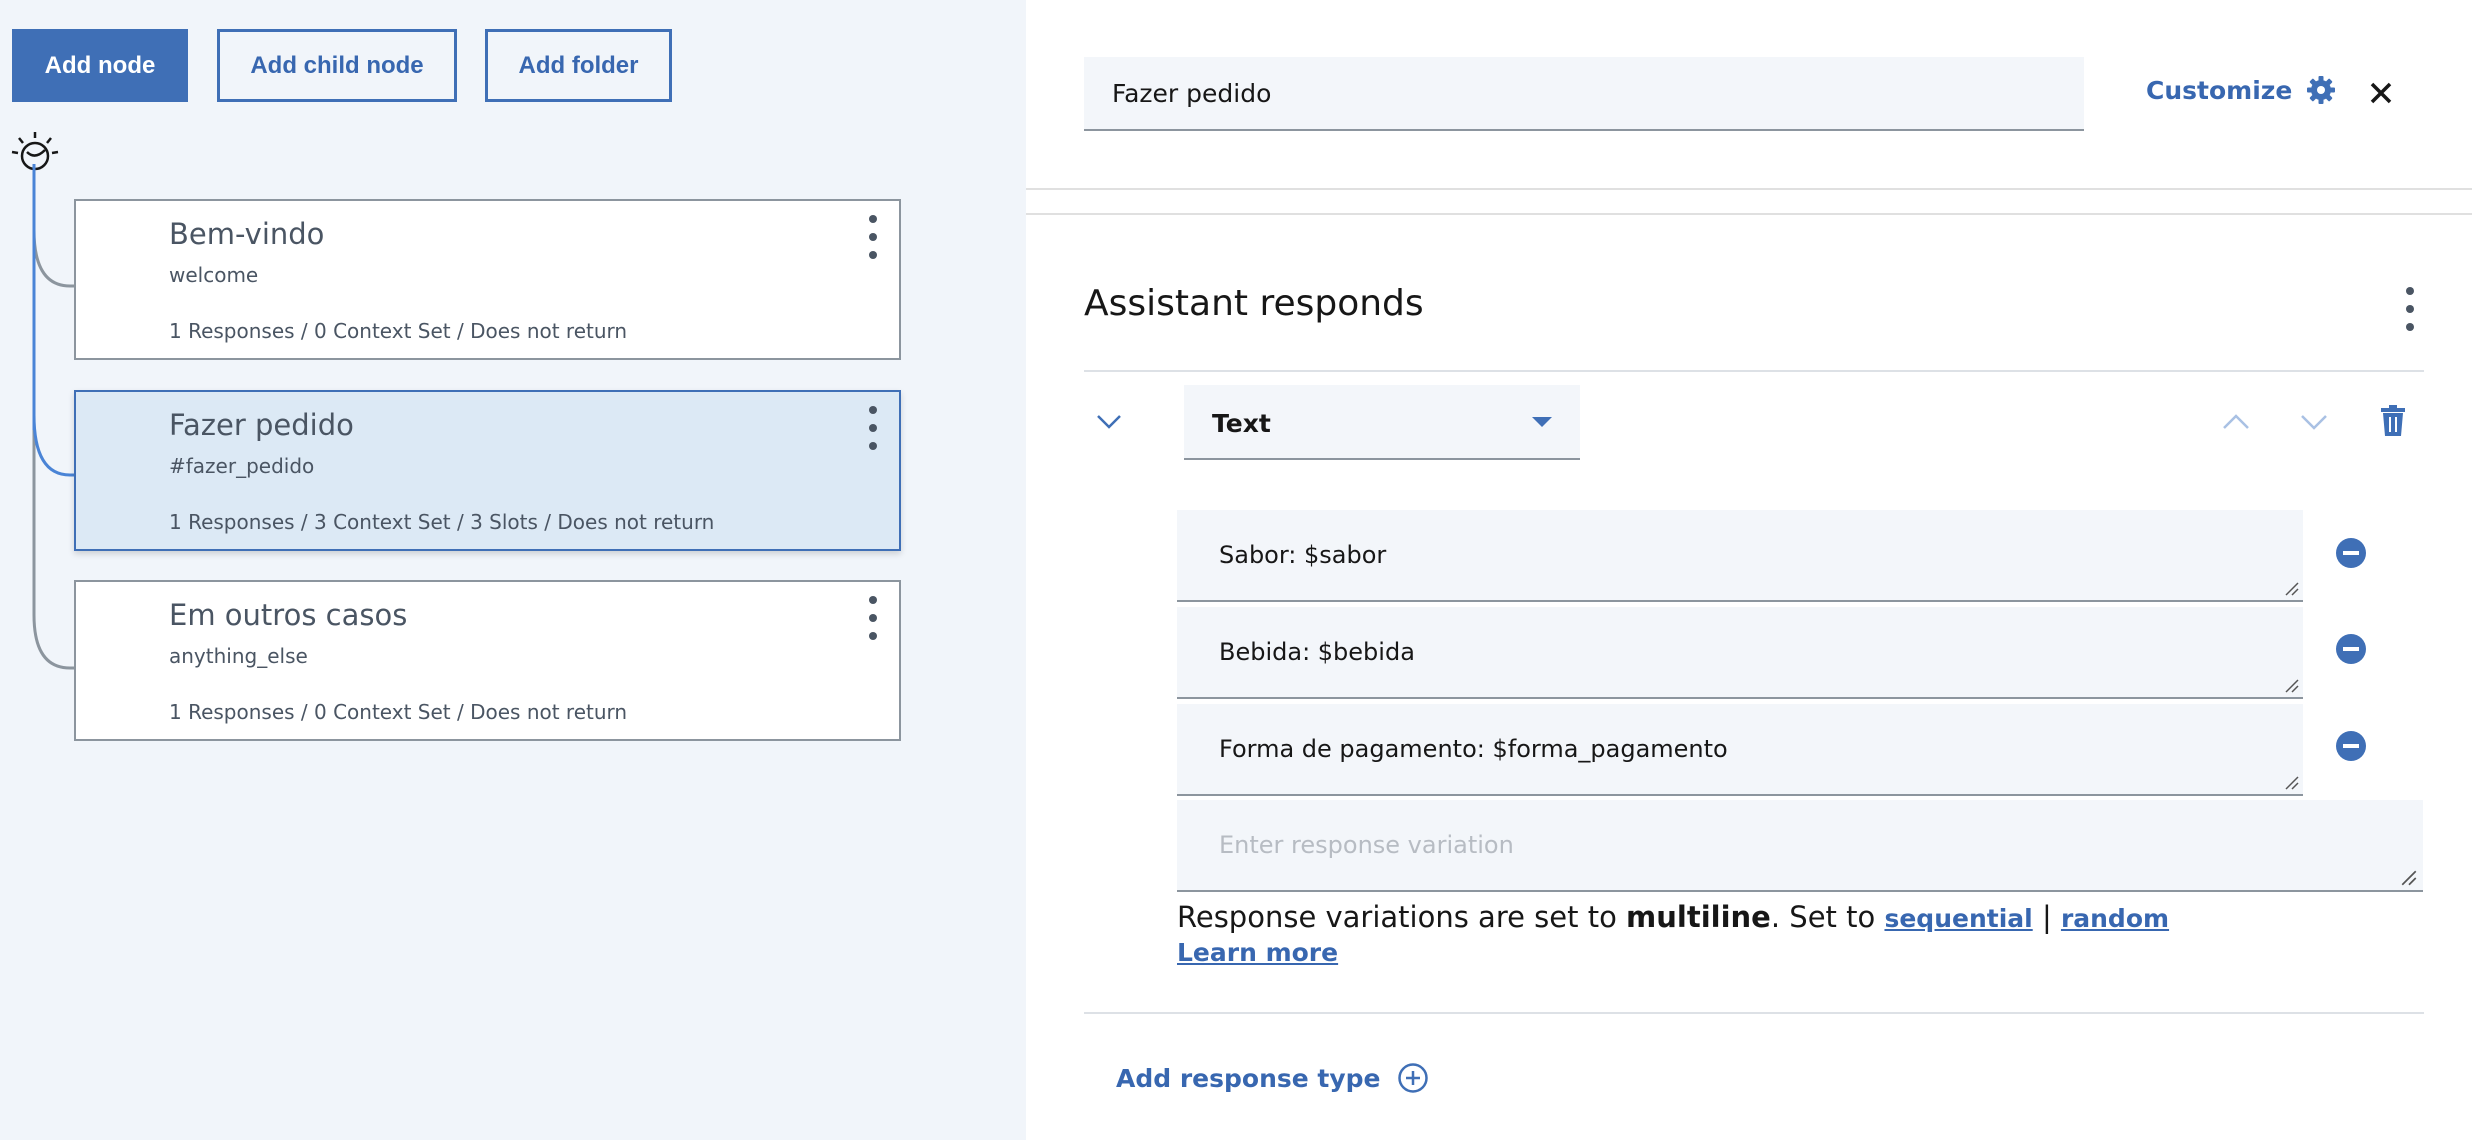 This screenshot has height=1140, width=2472. Describe the element at coordinates (1584, 94) in the screenshot. I see `node-name-input` at that location.